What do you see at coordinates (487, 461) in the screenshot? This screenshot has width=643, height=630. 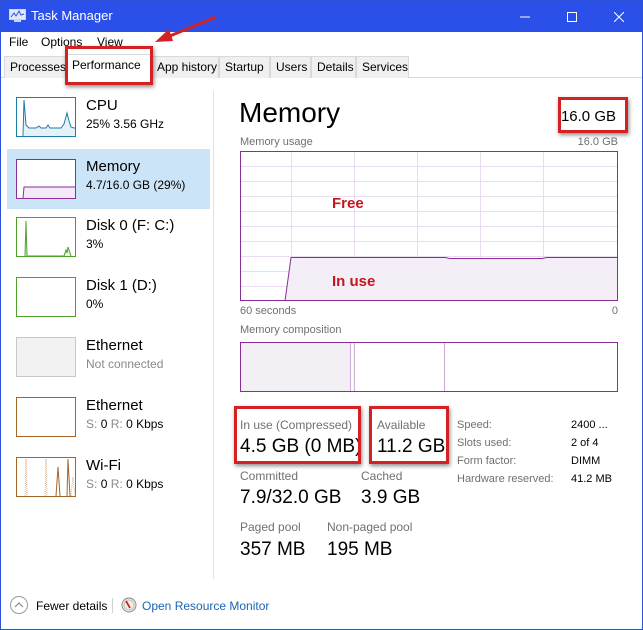 I see `form-factor-label: Form factor:` at bounding box center [487, 461].